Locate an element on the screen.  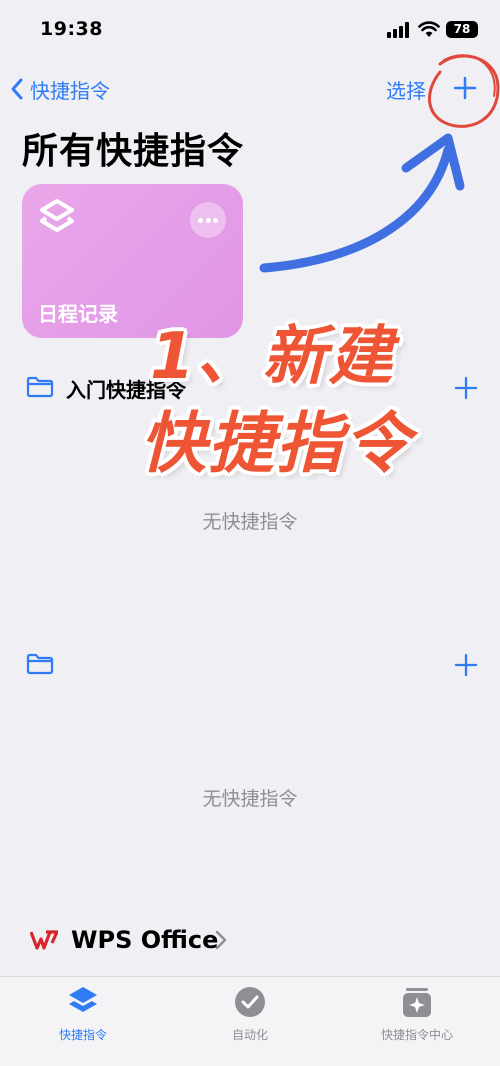
highlight-circle is located at coordinates (469, 75).